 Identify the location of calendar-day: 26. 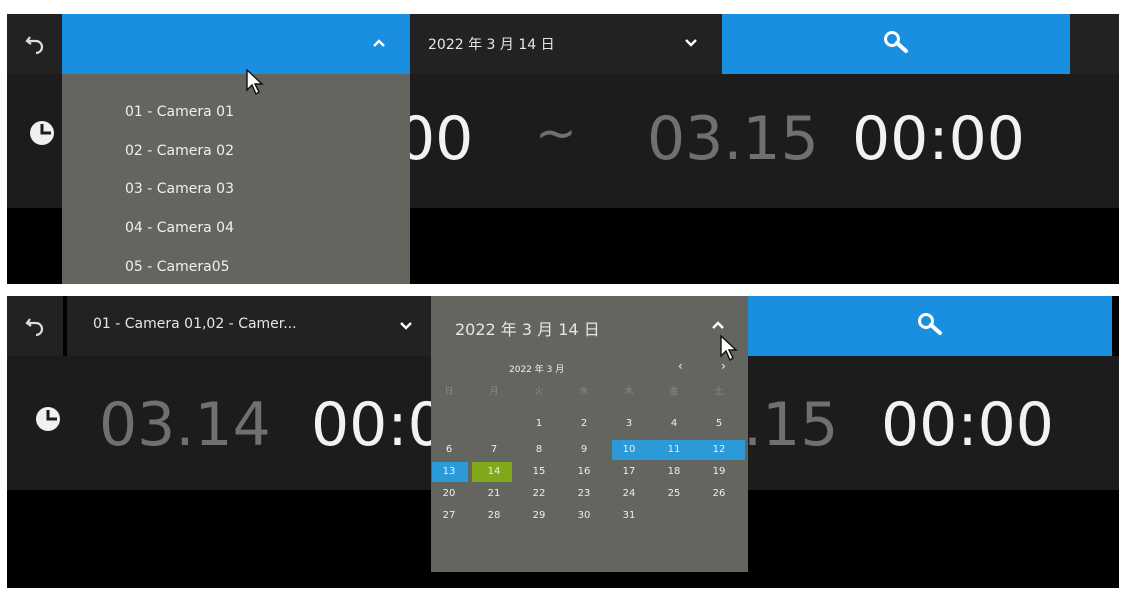
(719, 494).